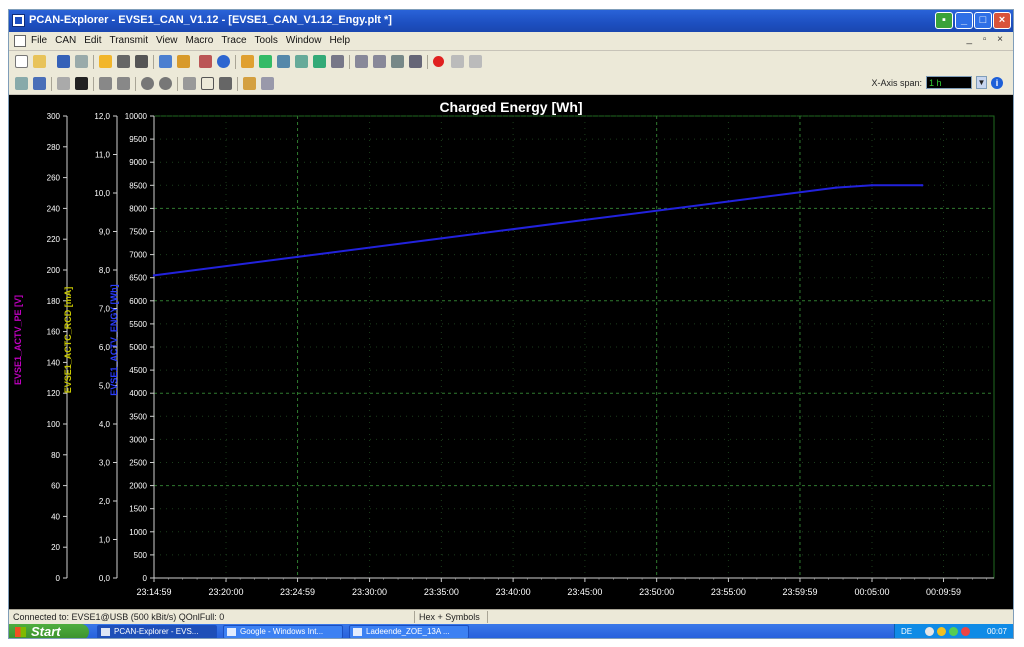  I want to click on window-tile-icon, so click(379, 61).